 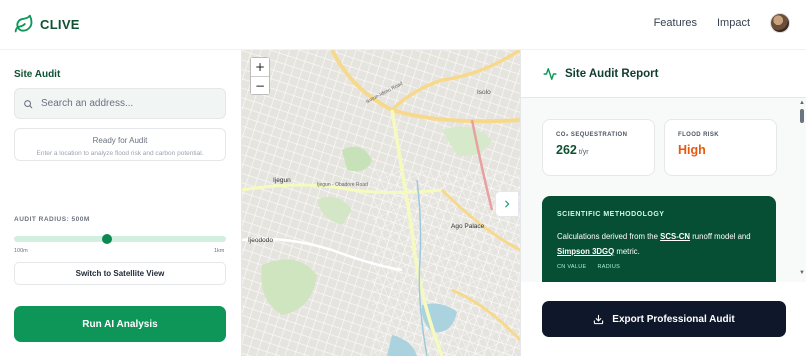 What do you see at coordinates (403, 25) in the screenshot?
I see `top-navbar: CLIVE Features Impact` at bounding box center [403, 25].